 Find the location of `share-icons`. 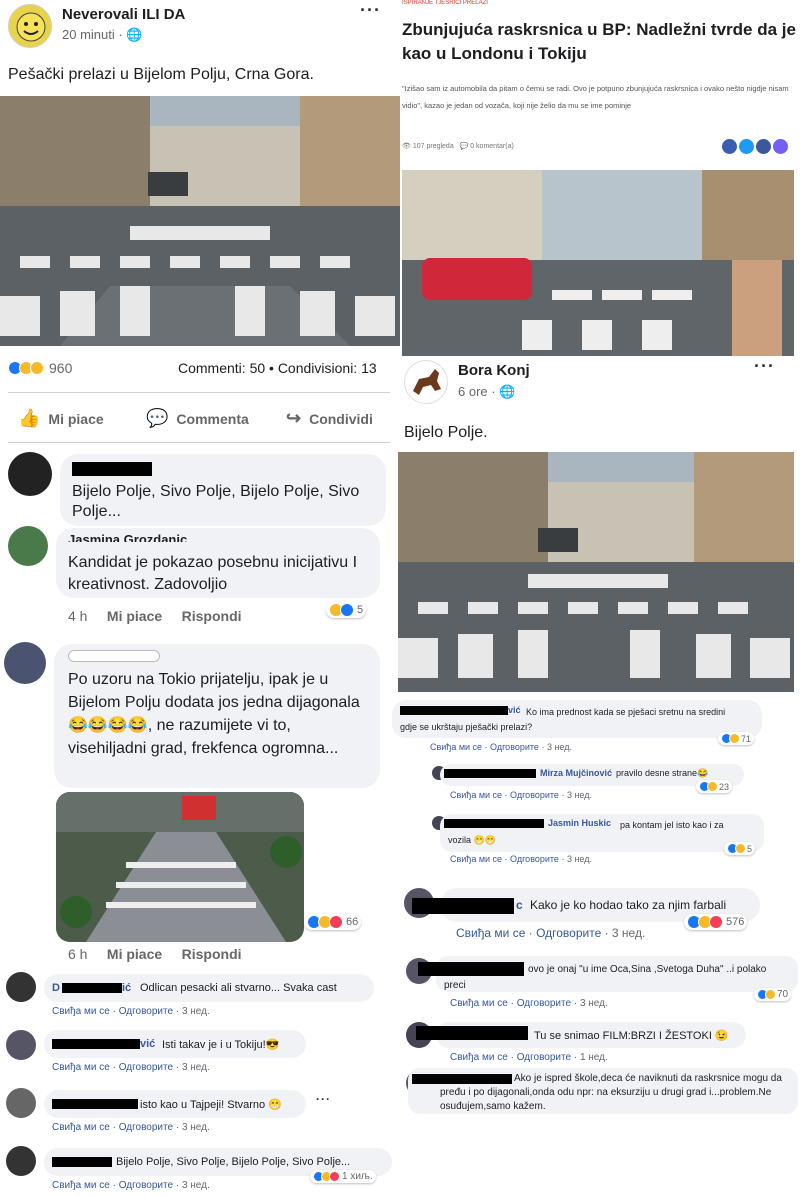

share-icons is located at coordinates (755, 146).